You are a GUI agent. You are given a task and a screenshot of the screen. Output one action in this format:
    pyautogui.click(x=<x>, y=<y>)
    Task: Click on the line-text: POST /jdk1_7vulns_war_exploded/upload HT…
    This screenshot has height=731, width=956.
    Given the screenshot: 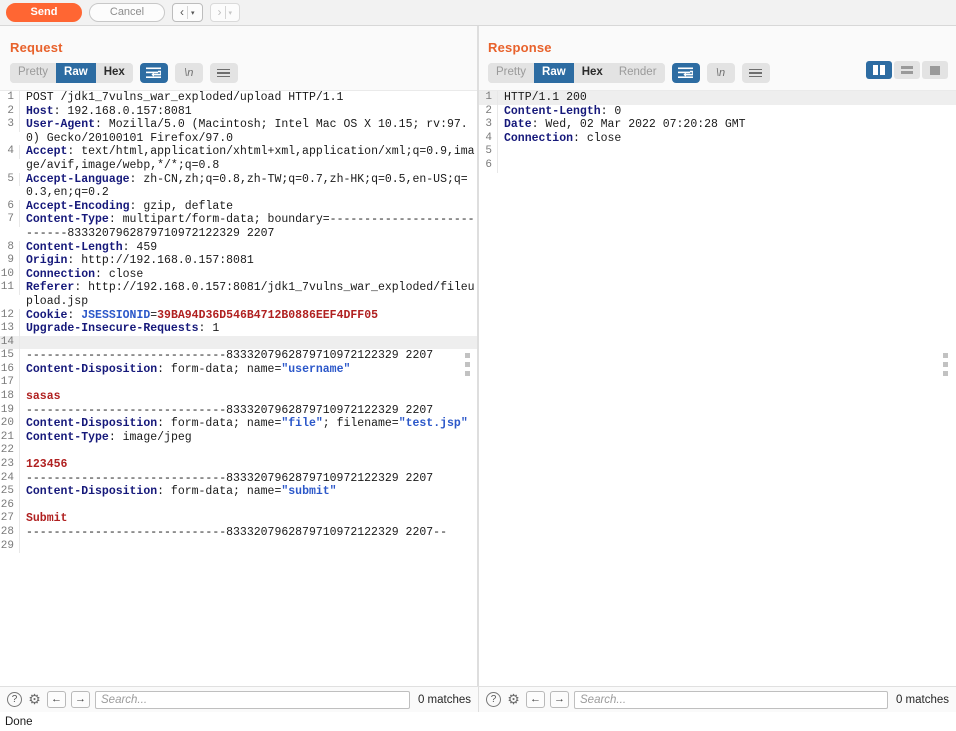 What is the action you would take?
    pyautogui.click(x=249, y=98)
    